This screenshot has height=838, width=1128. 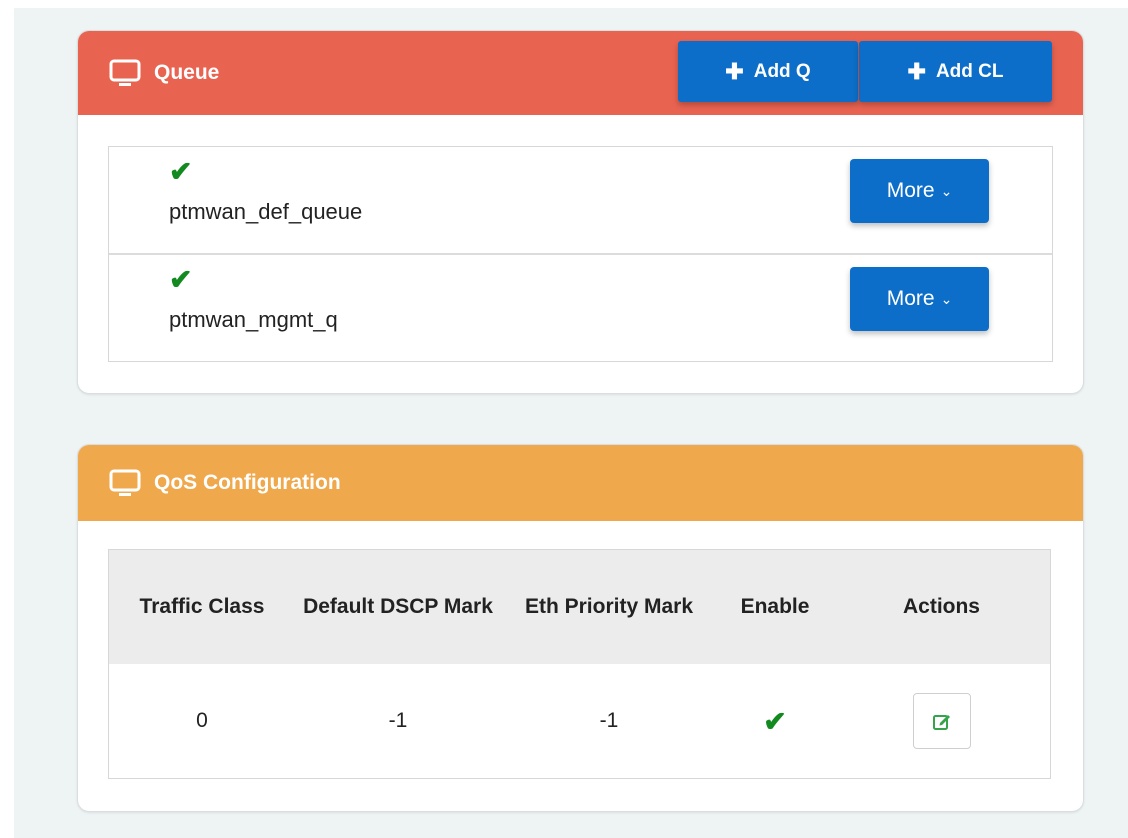 I want to click on add-classifier-button: ✚ Add CL, so click(x=955, y=71).